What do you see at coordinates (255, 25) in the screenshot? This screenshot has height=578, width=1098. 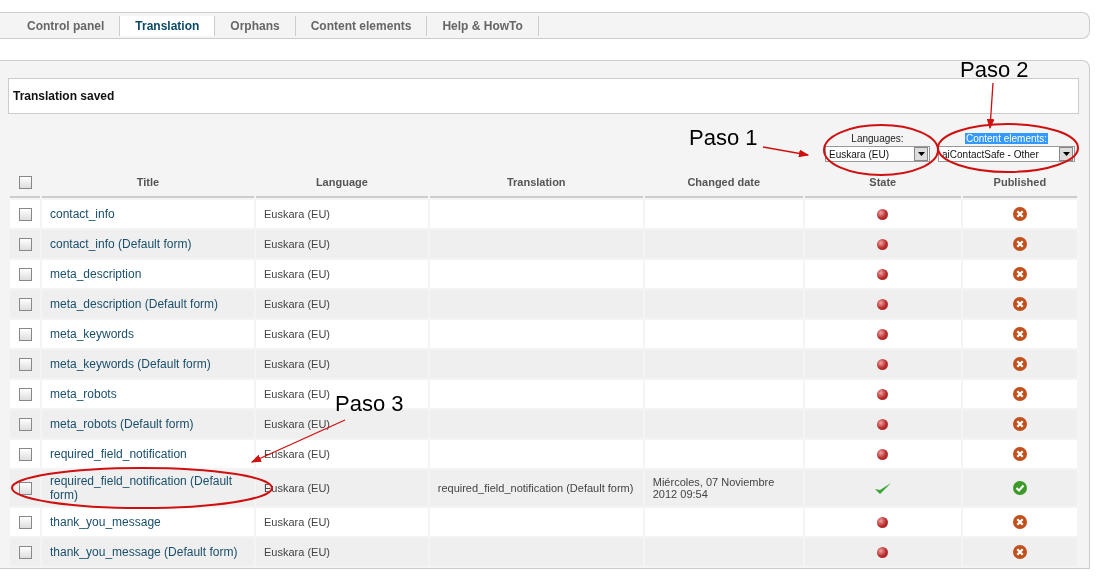 I see `tab: Orphans` at bounding box center [255, 25].